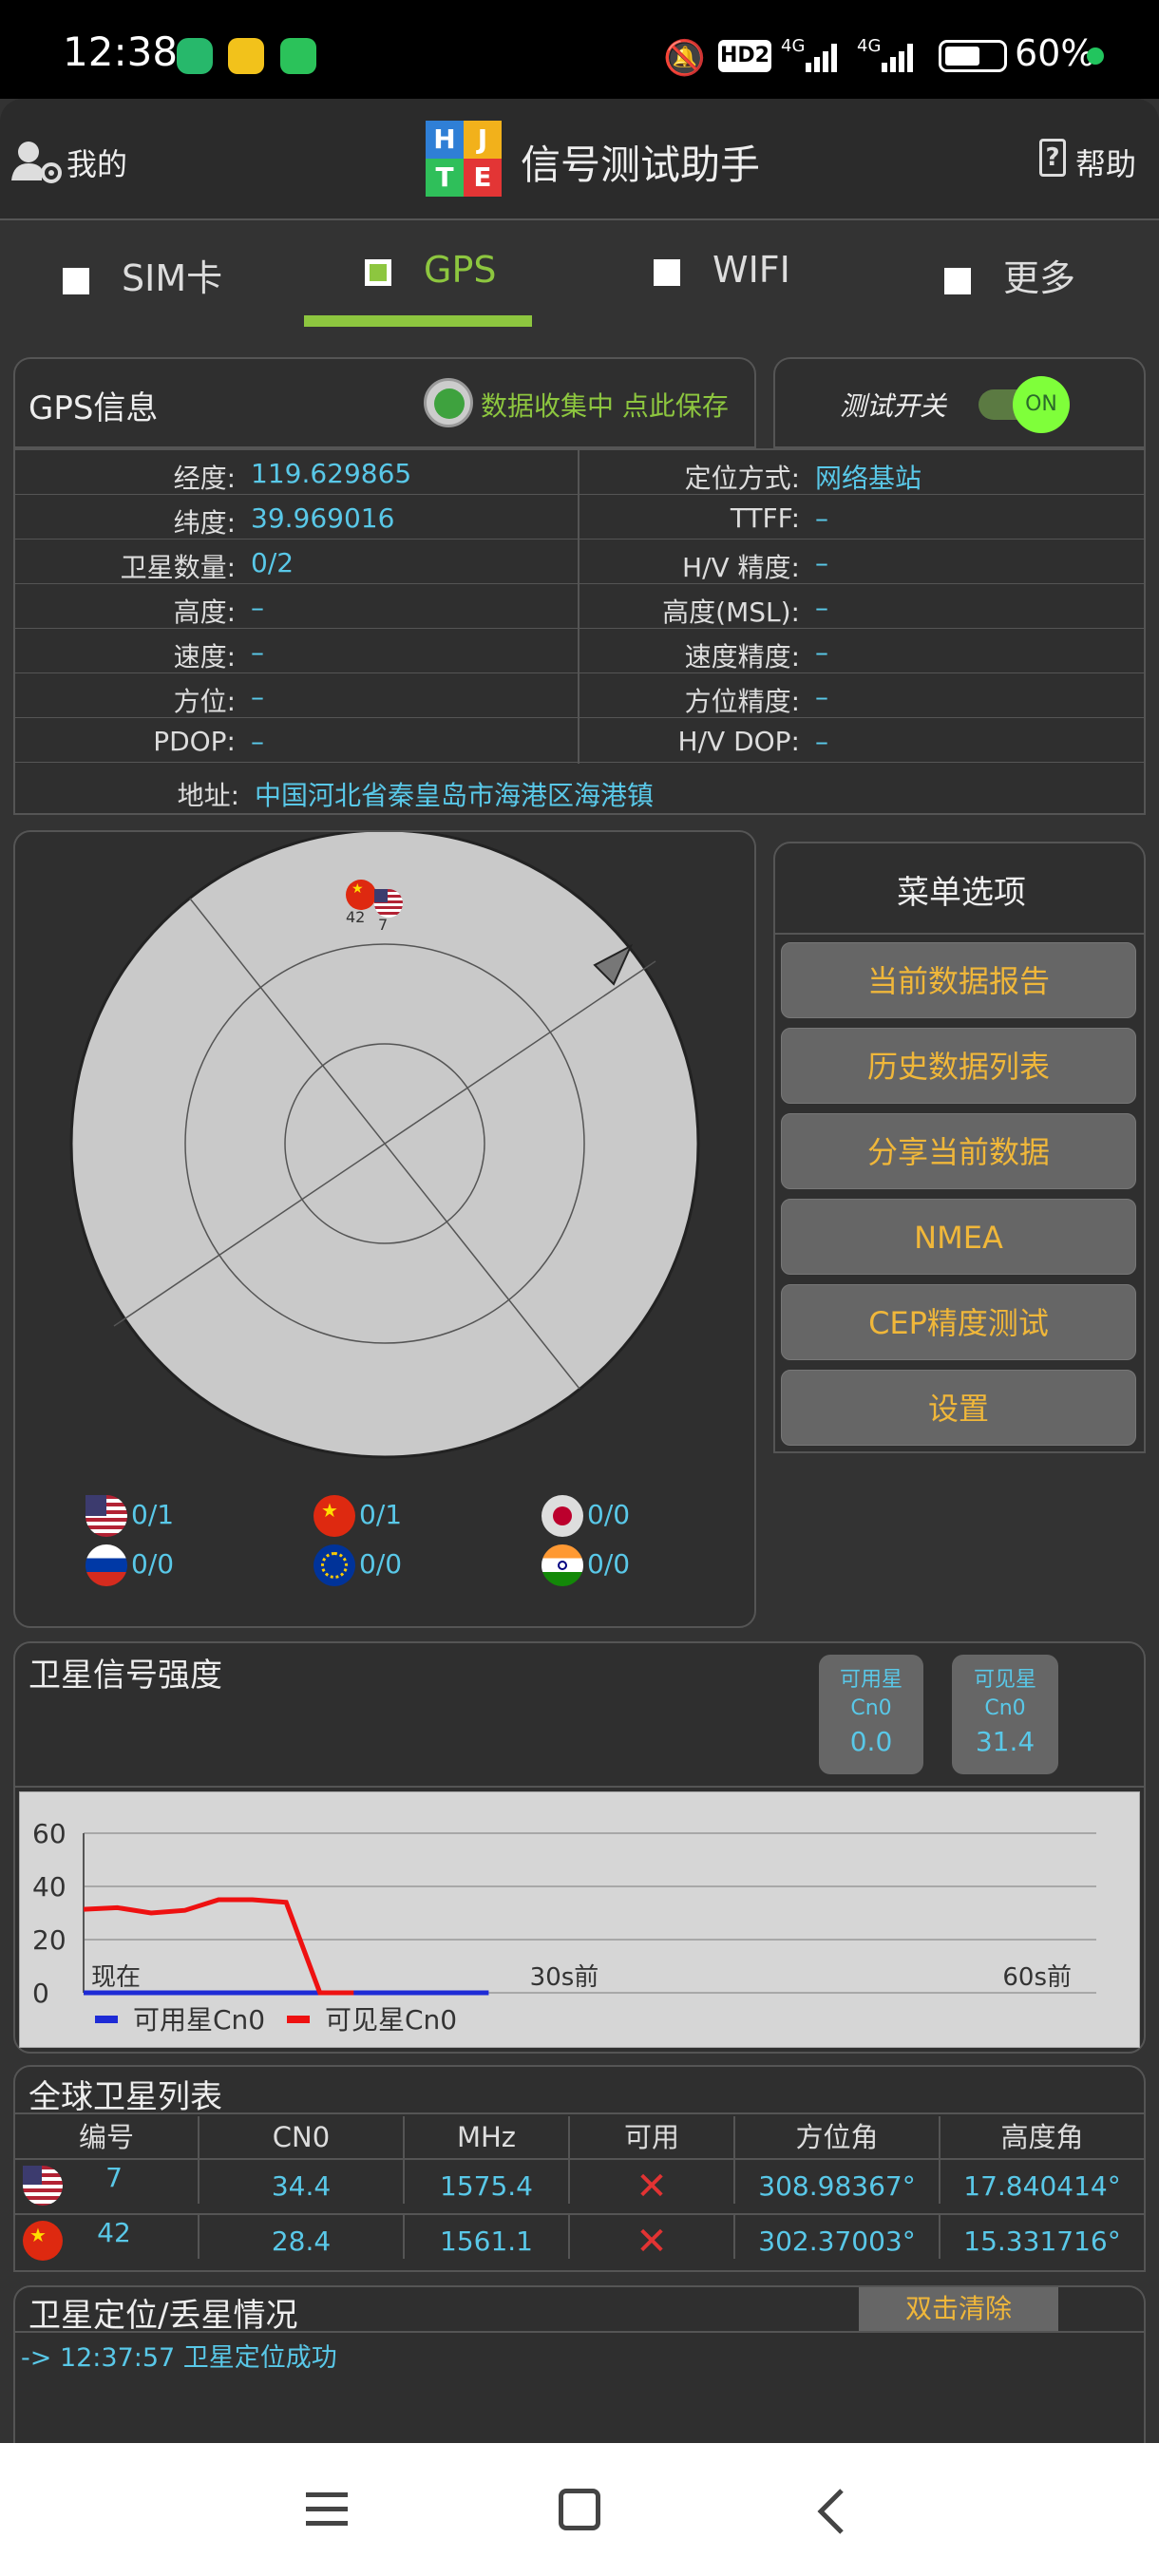 This screenshot has width=1159, height=2576. What do you see at coordinates (114, 2177) in the screenshot?
I see `table-cell-id: 7` at bounding box center [114, 2177].